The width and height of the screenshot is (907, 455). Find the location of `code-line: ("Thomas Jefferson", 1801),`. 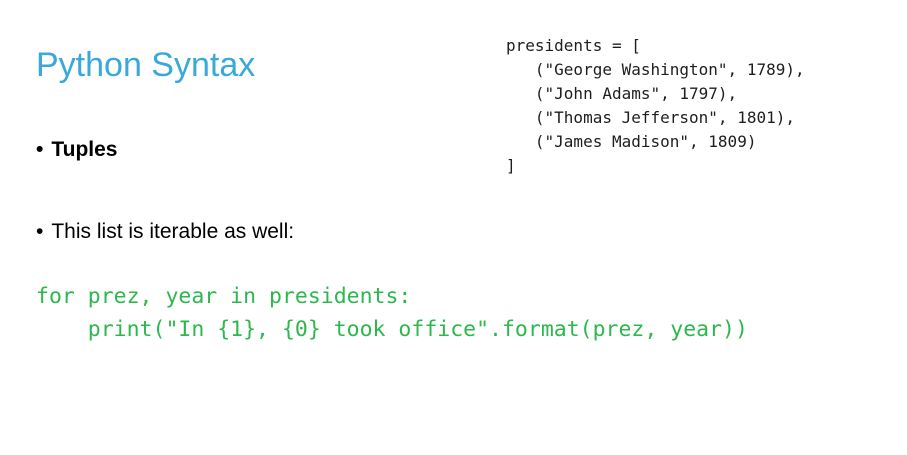

code-line: ("Thomas Jefferson", 1801), is located at coordinates (650, 117).